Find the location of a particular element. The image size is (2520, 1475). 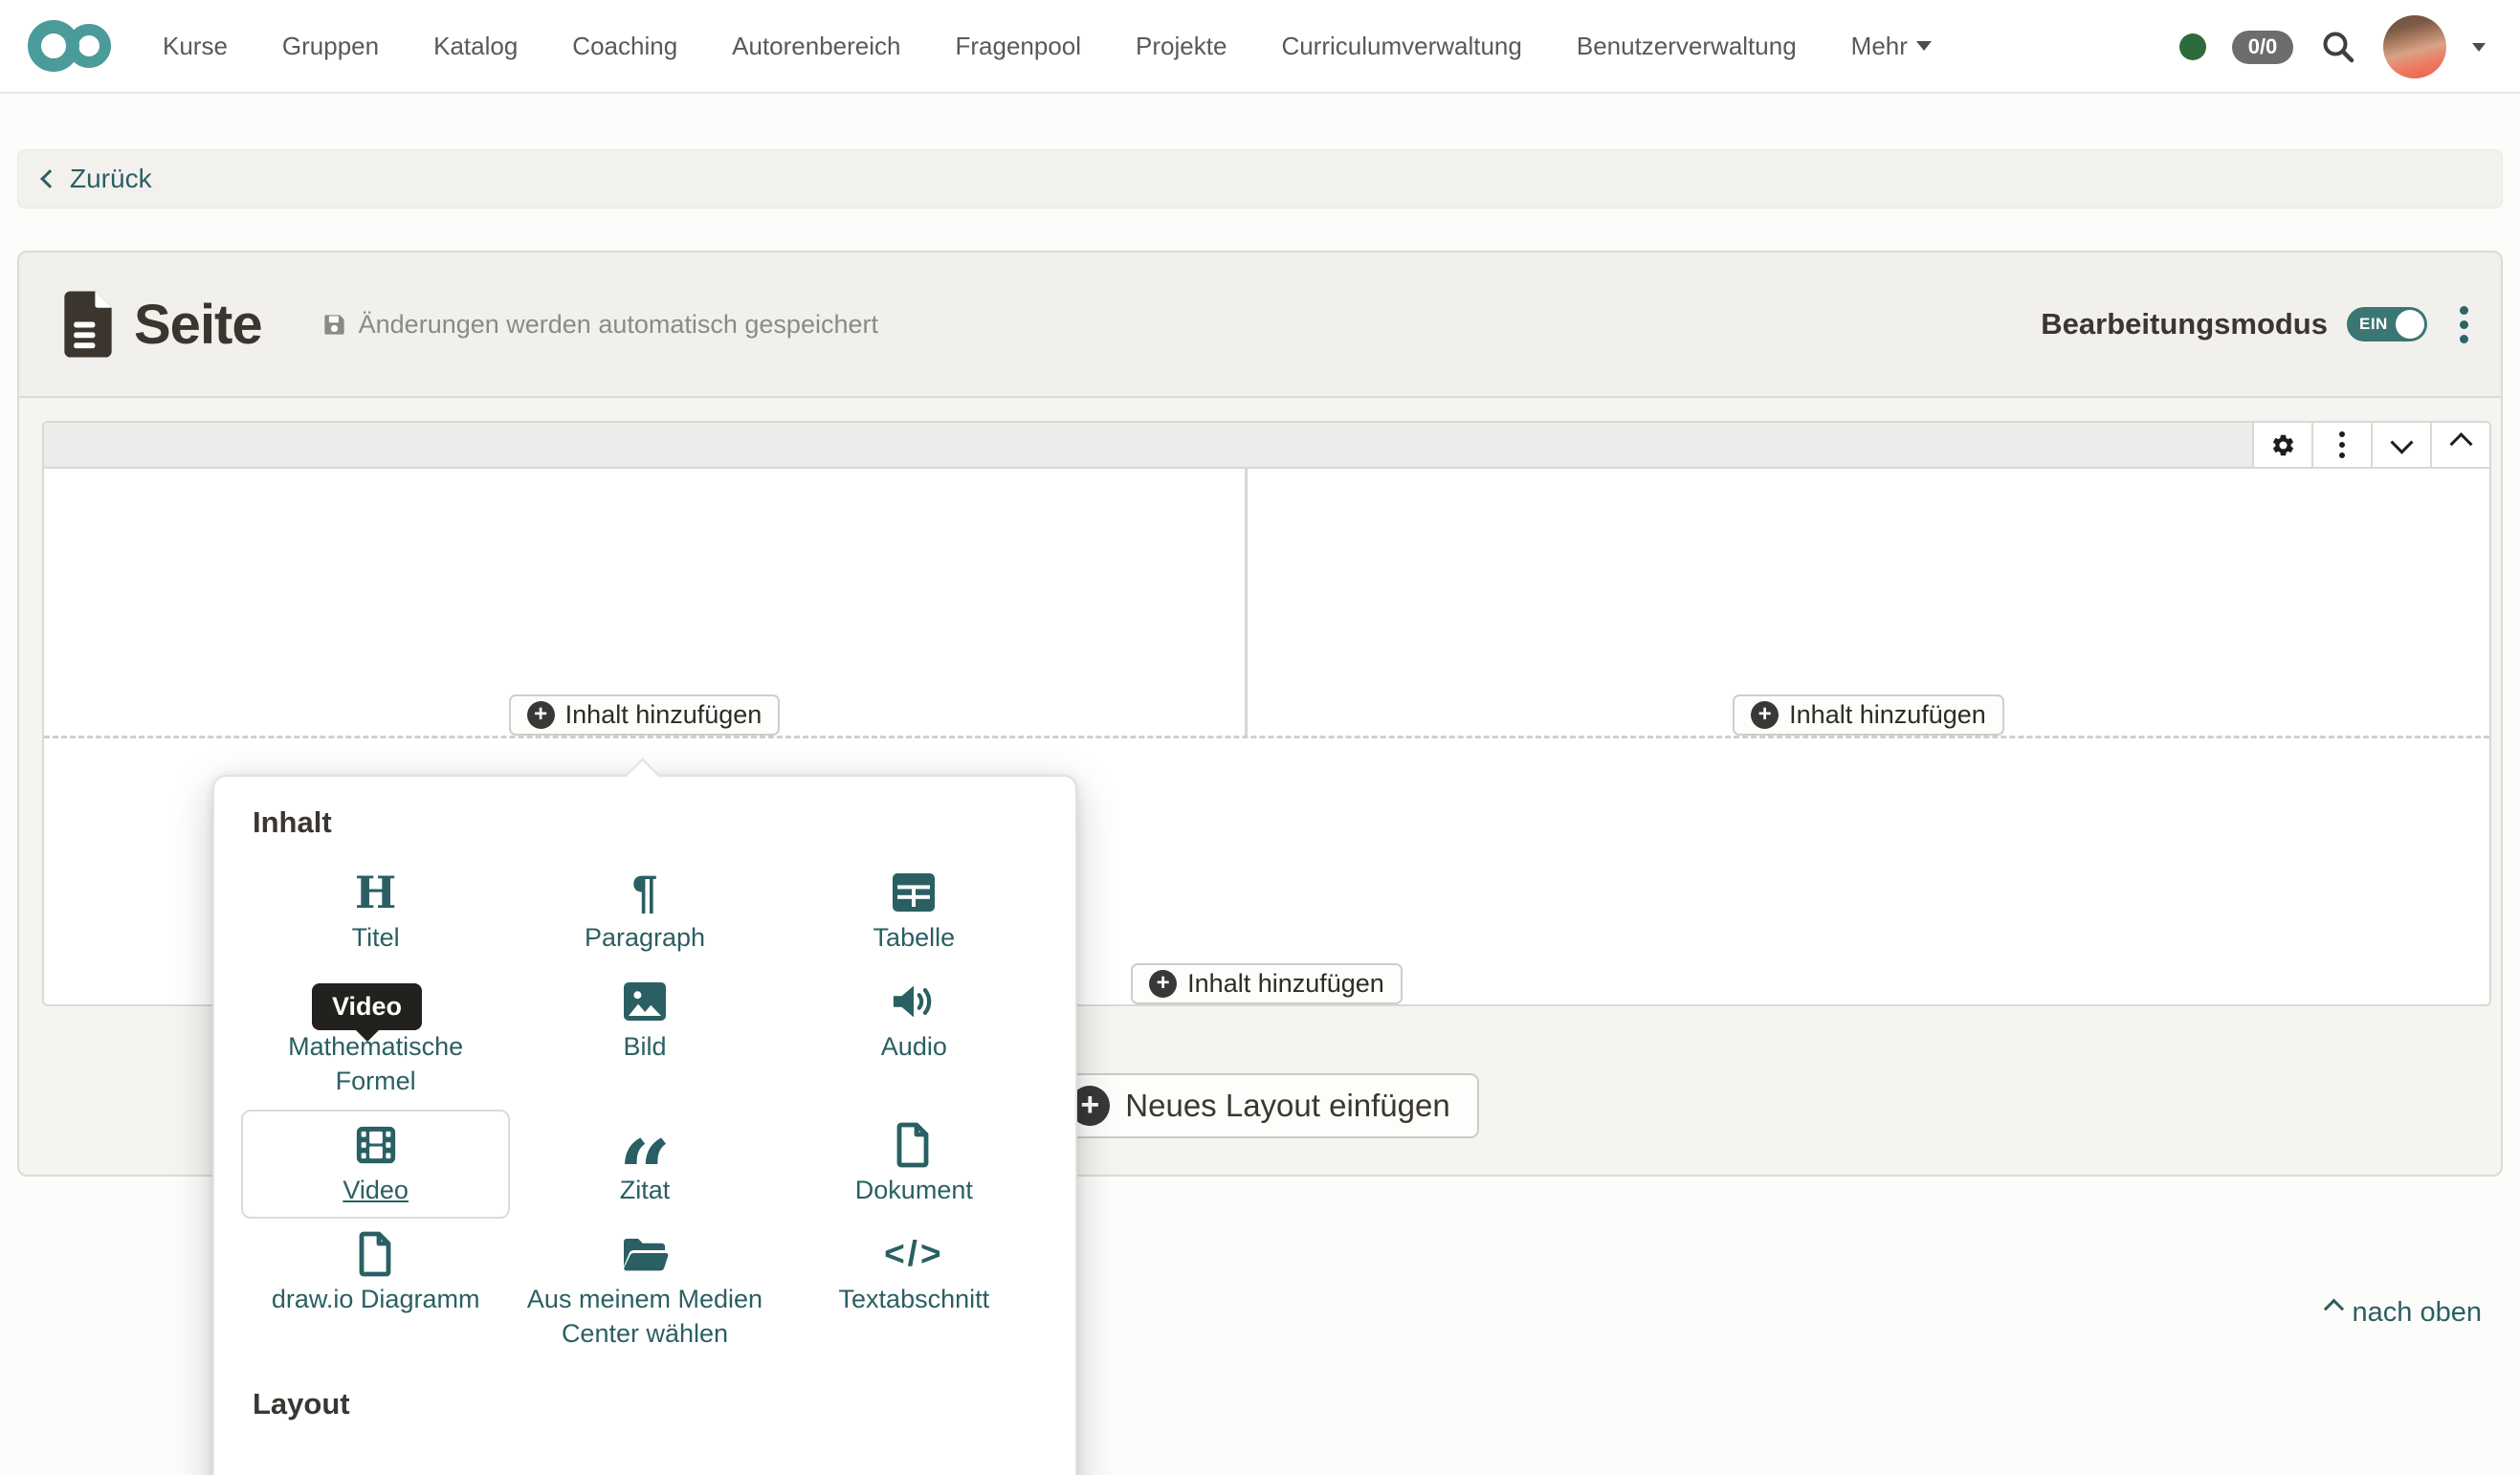

layout-items-grid: ↔ Separator is located at coordinates (645, 1457).